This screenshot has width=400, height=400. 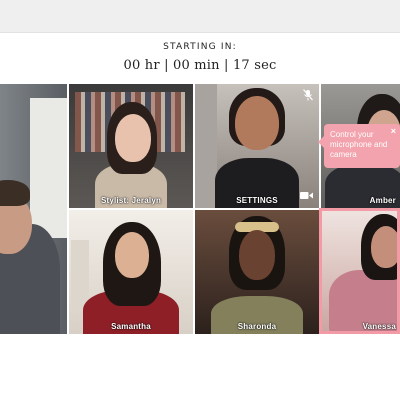 I want to click on video-tile-left, so click(x=33, y=209).